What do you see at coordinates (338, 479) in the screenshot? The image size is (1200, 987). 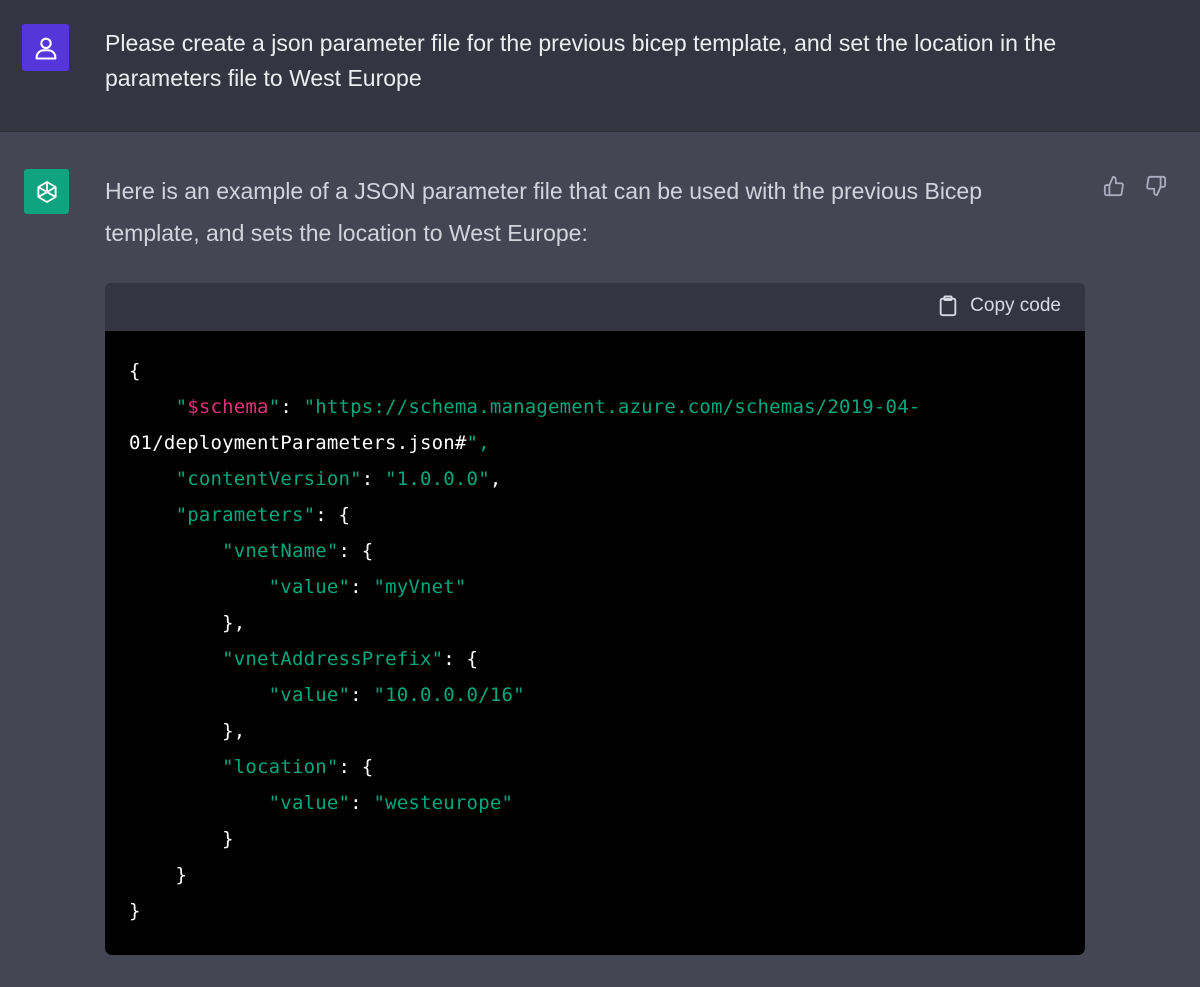 I see `code-line: "contentVersion": "1.0.0.0",` at bounding box center [338, 479].